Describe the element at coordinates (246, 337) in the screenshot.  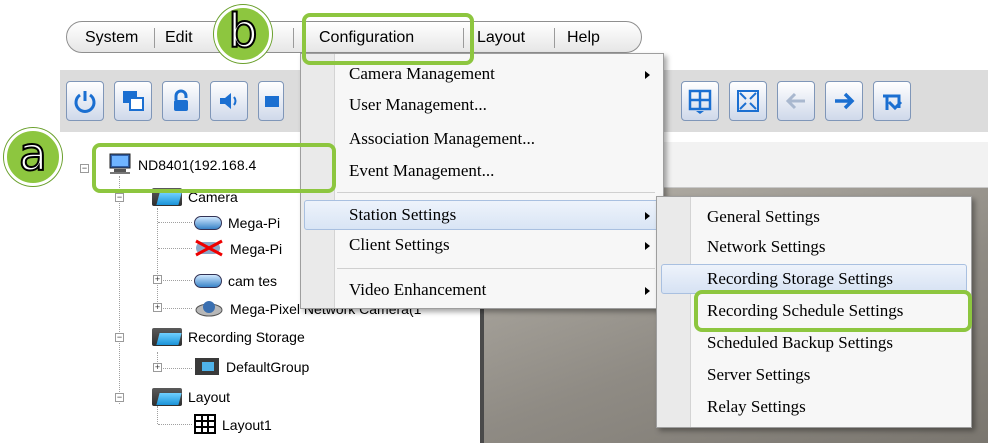
I see `tree-node-recording-storage-label: Recording Storage` at that location.